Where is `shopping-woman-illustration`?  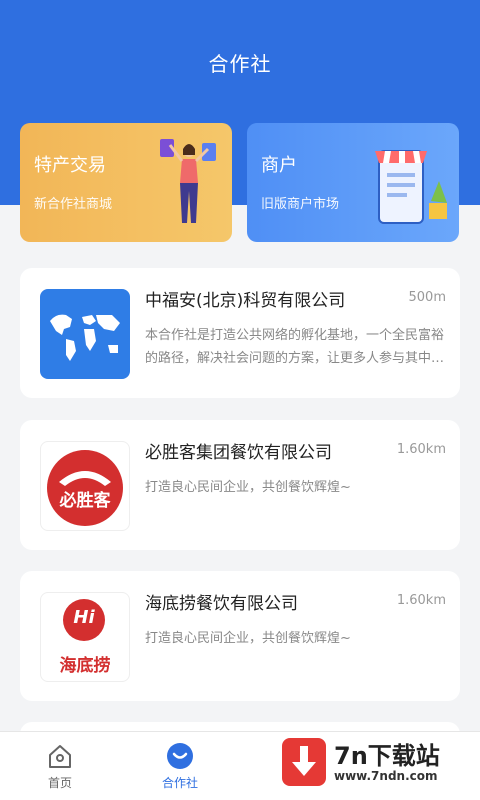 shopping-woman-illustration is located at coordinates (188, 181).